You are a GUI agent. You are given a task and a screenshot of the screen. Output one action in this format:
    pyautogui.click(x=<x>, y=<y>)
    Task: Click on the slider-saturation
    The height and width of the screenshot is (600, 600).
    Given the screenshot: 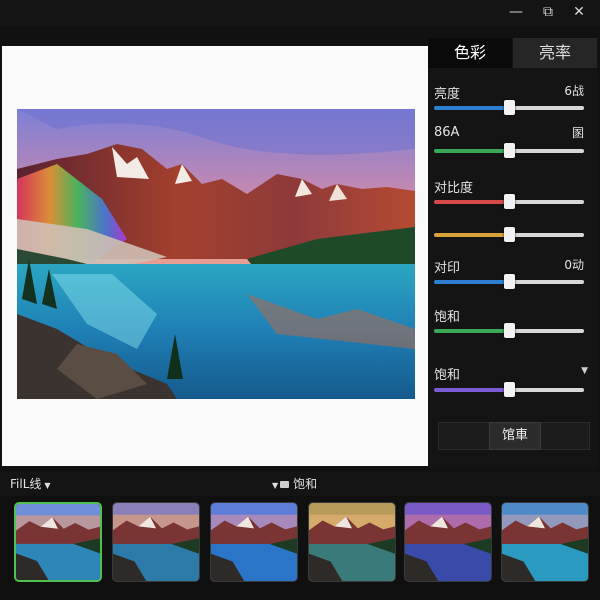 What is the action you would take?
    pyautogui.click(x=509, y=330)
    